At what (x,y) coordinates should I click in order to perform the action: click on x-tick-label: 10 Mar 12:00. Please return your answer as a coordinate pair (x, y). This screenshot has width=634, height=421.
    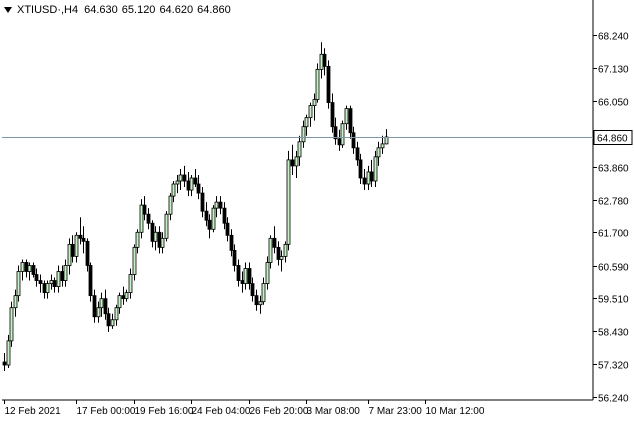
    Looking at the image, I should click on (455, 411).